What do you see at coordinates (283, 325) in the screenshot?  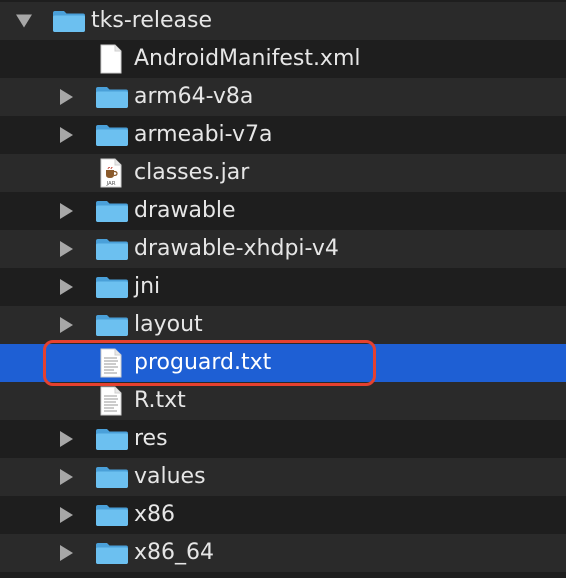 I see `tree-row-layout: layout` at bounding box center [283, 325].